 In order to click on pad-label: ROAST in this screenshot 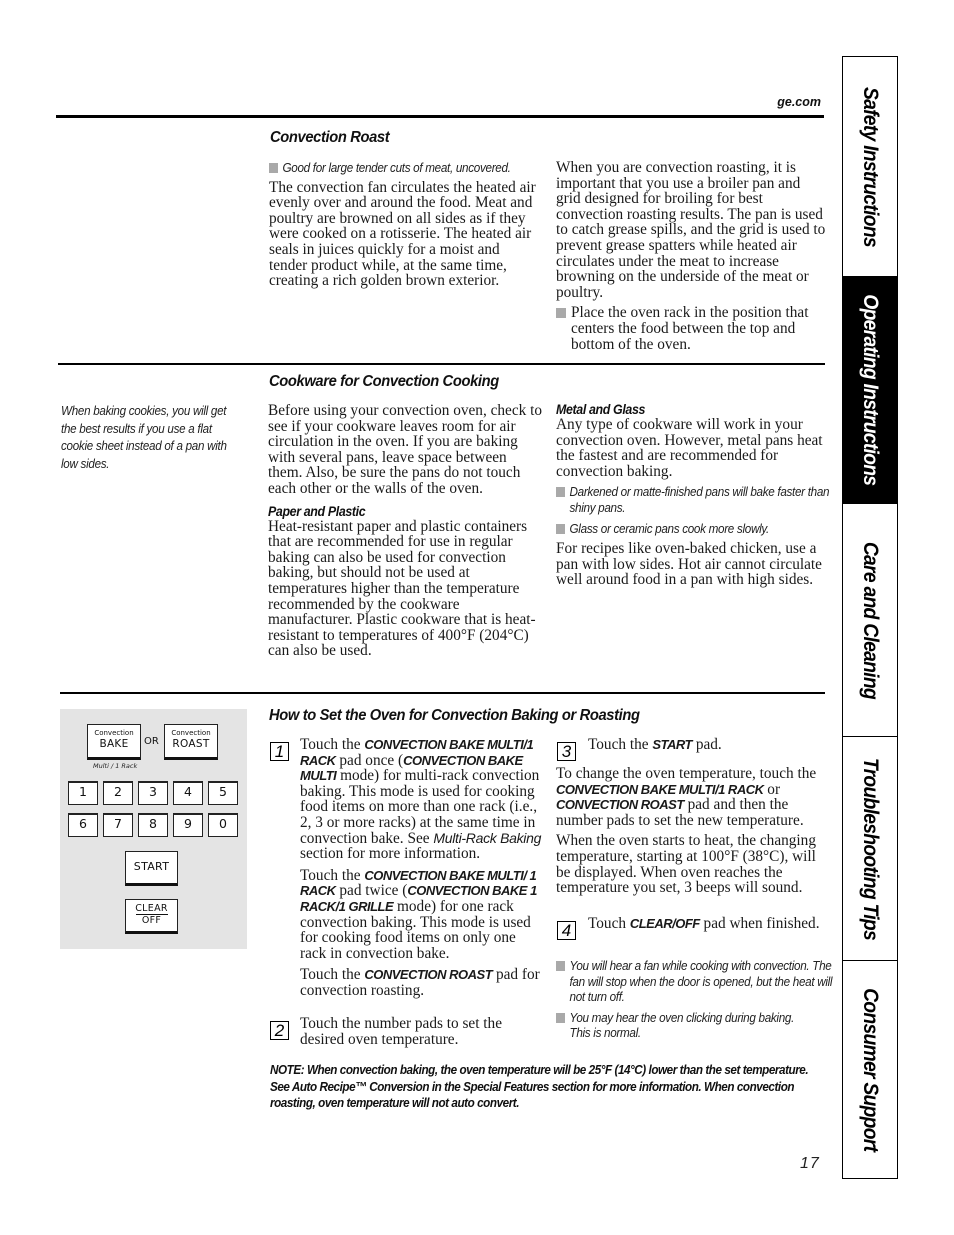, I will do `click(191, 744)`.